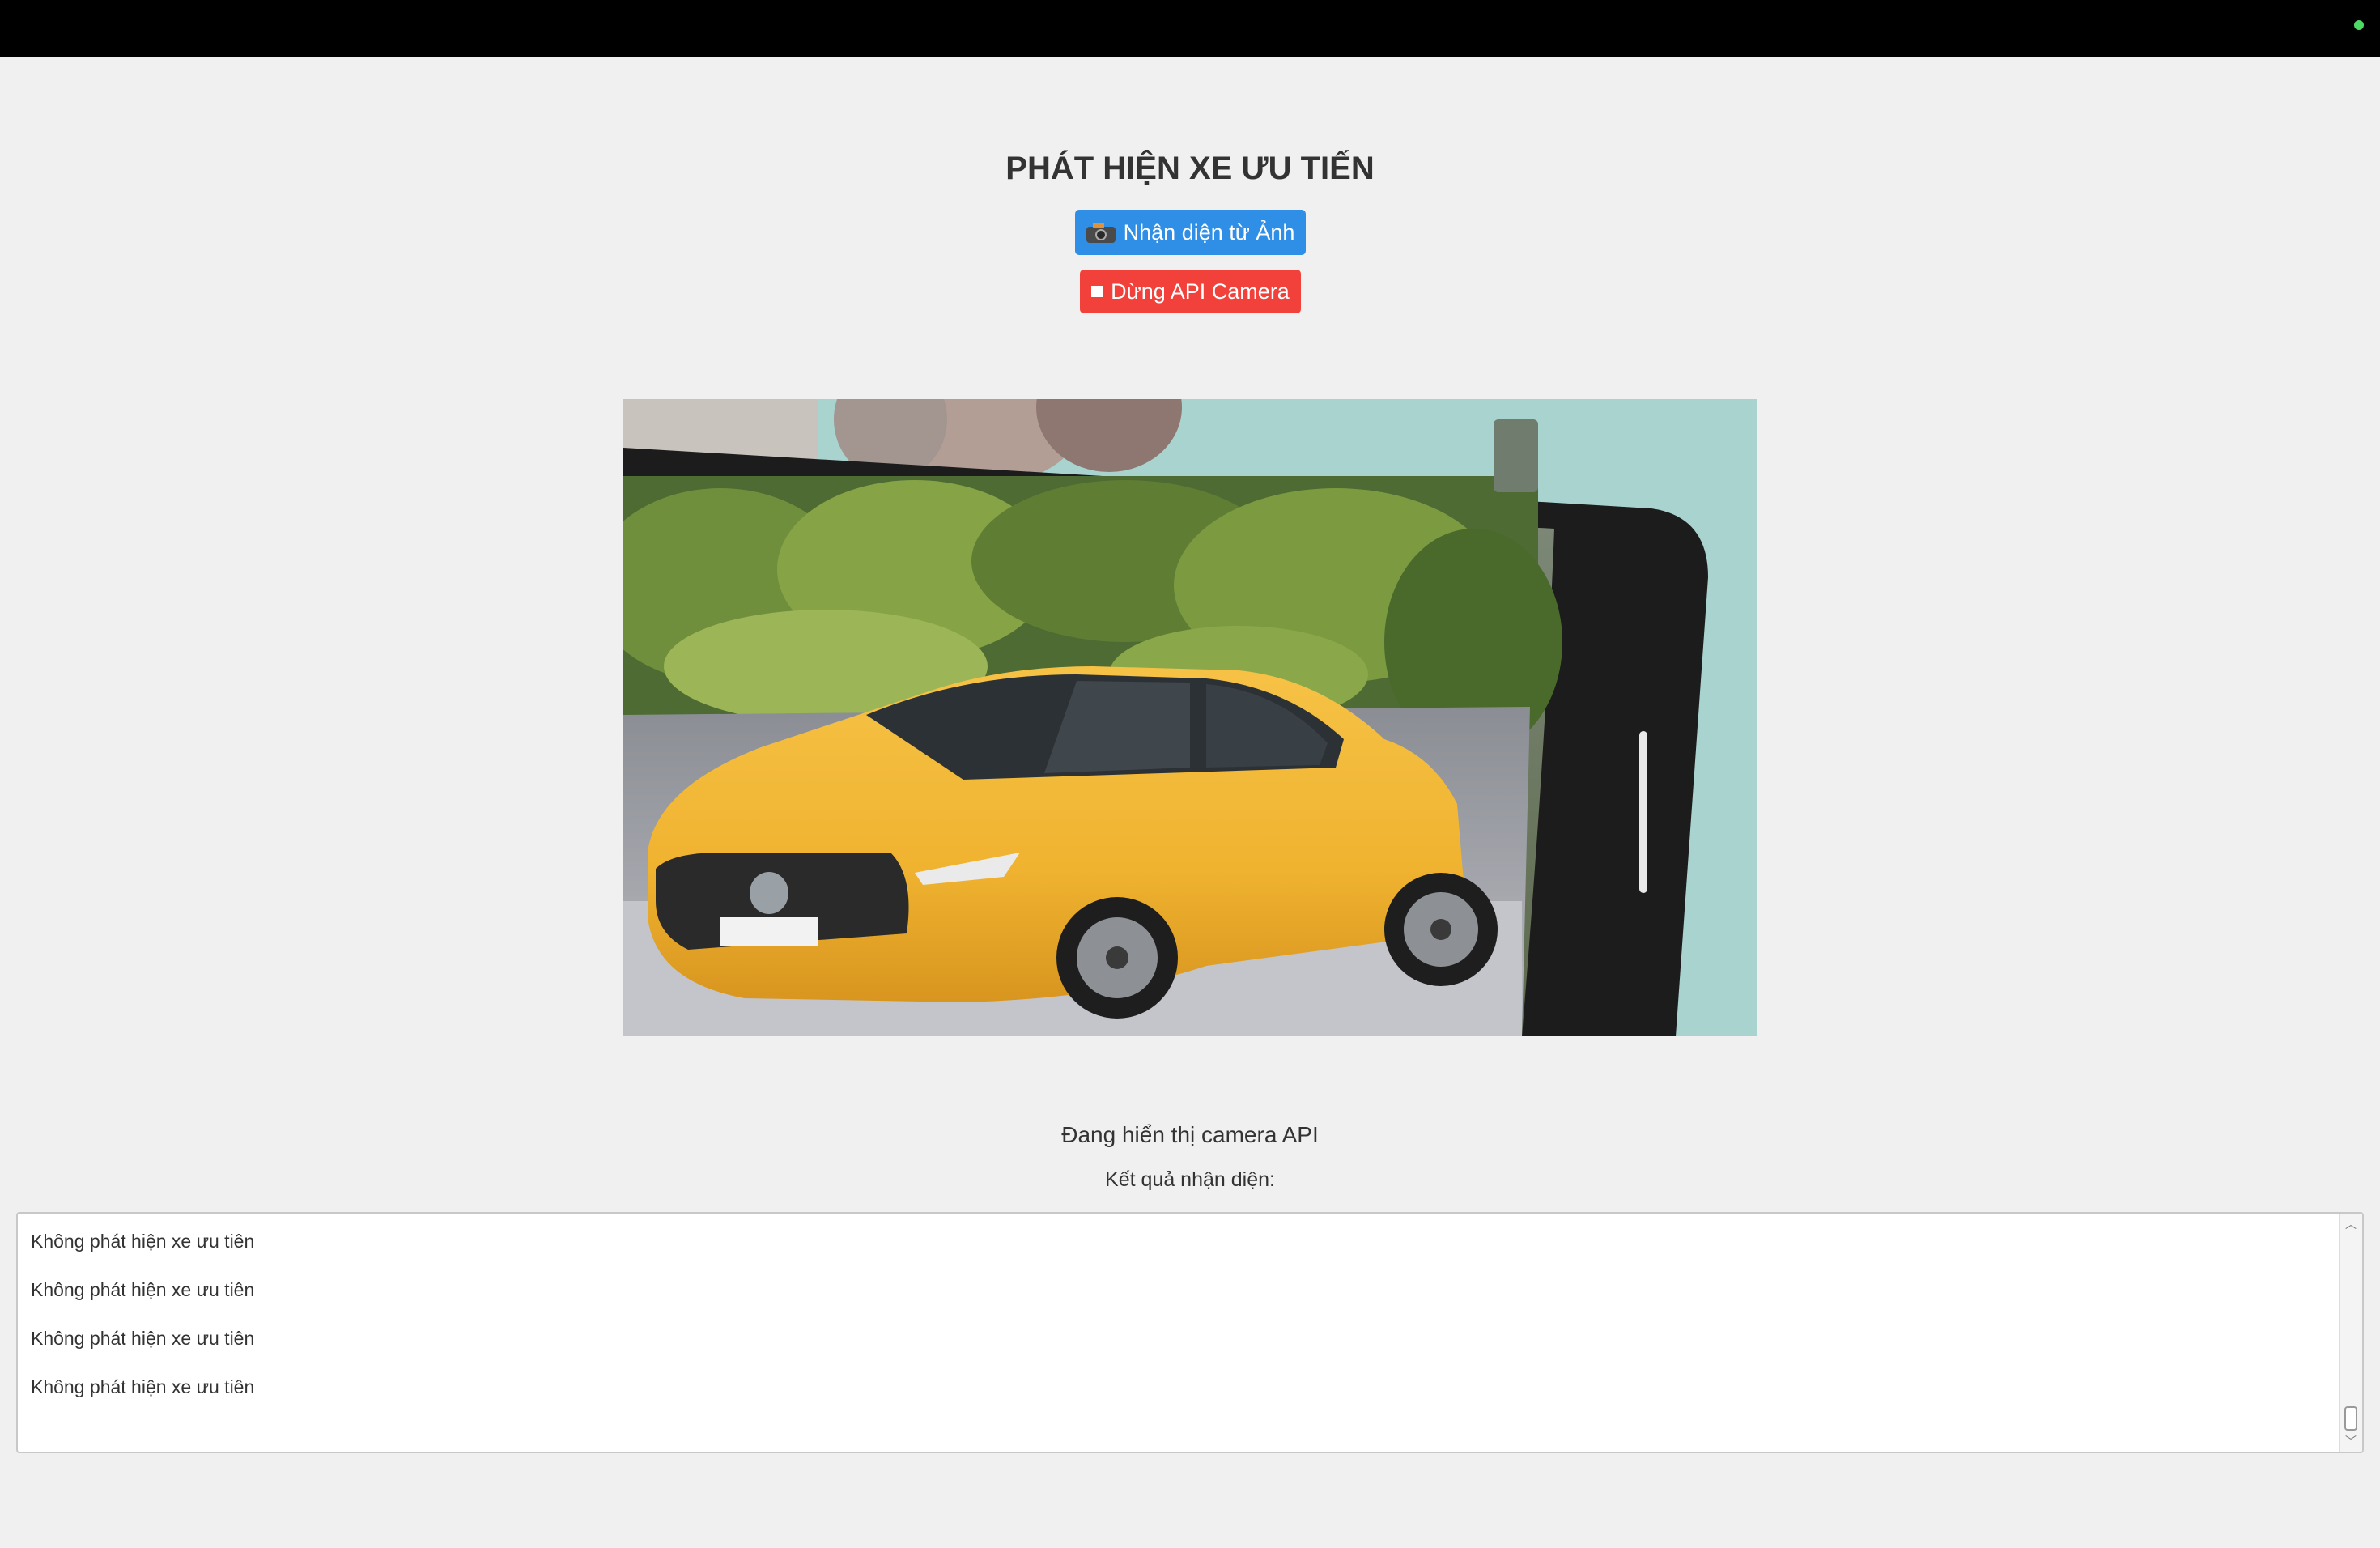  What do you see at coordinates (2351, 1224) in the screenshot?
I see `scroll-up-arrow-icon: ︿` at bounding box center [2351, 1224].